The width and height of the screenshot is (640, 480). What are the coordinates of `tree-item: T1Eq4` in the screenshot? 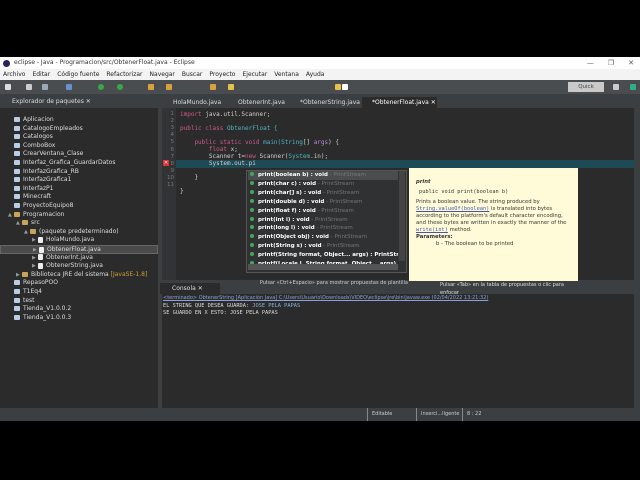 It's located at (79, 292).